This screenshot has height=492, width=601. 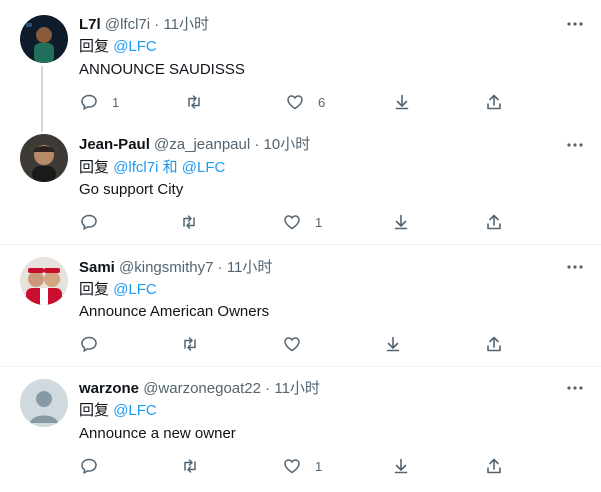 I want to click on reply-button: 1, so click(x=99, y=102).